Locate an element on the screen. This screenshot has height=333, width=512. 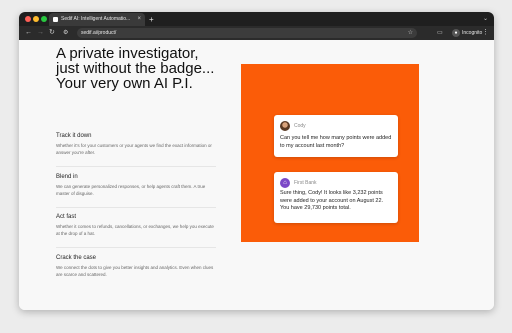
minimize-window-button is located at coordinates (36, 19).